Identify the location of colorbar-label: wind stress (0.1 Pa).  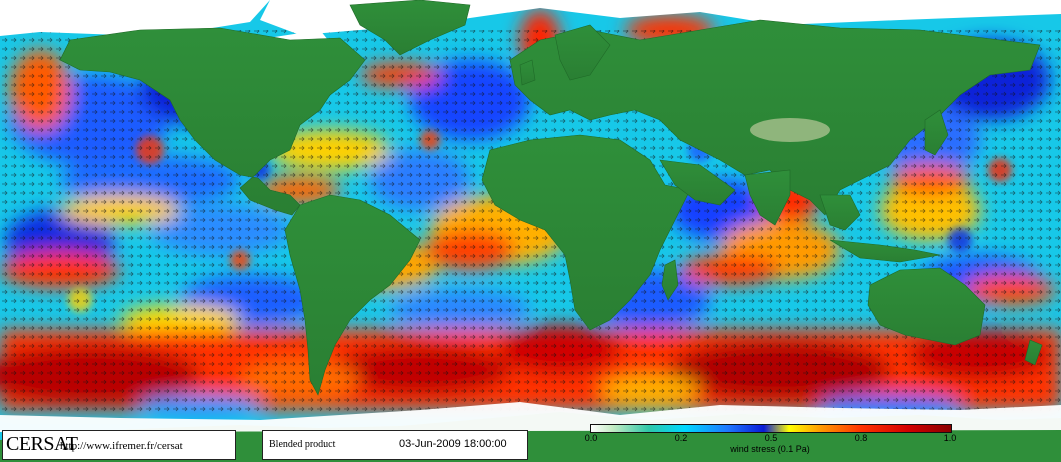
(770, 449).